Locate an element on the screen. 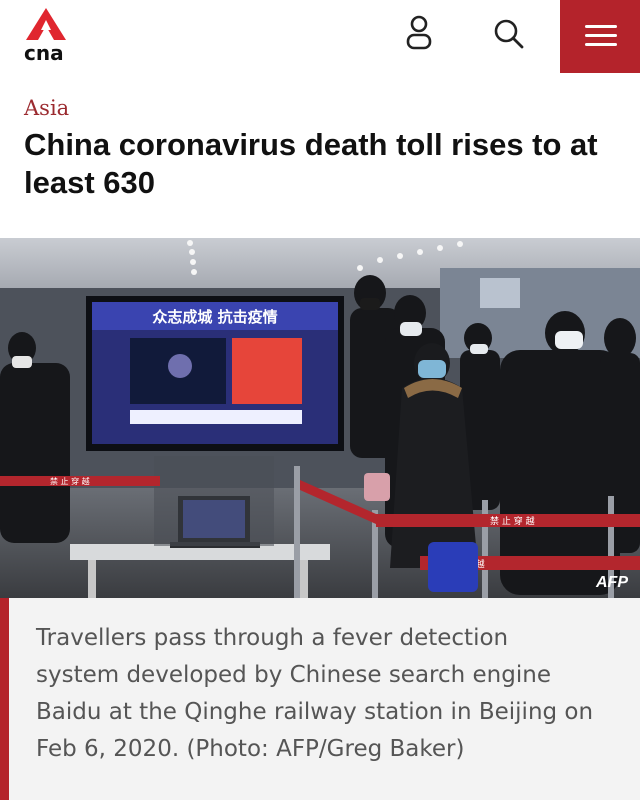 The height and width of the screenshot is (800, 640). hamburger-menu-button is located at coordinates (600, 36).